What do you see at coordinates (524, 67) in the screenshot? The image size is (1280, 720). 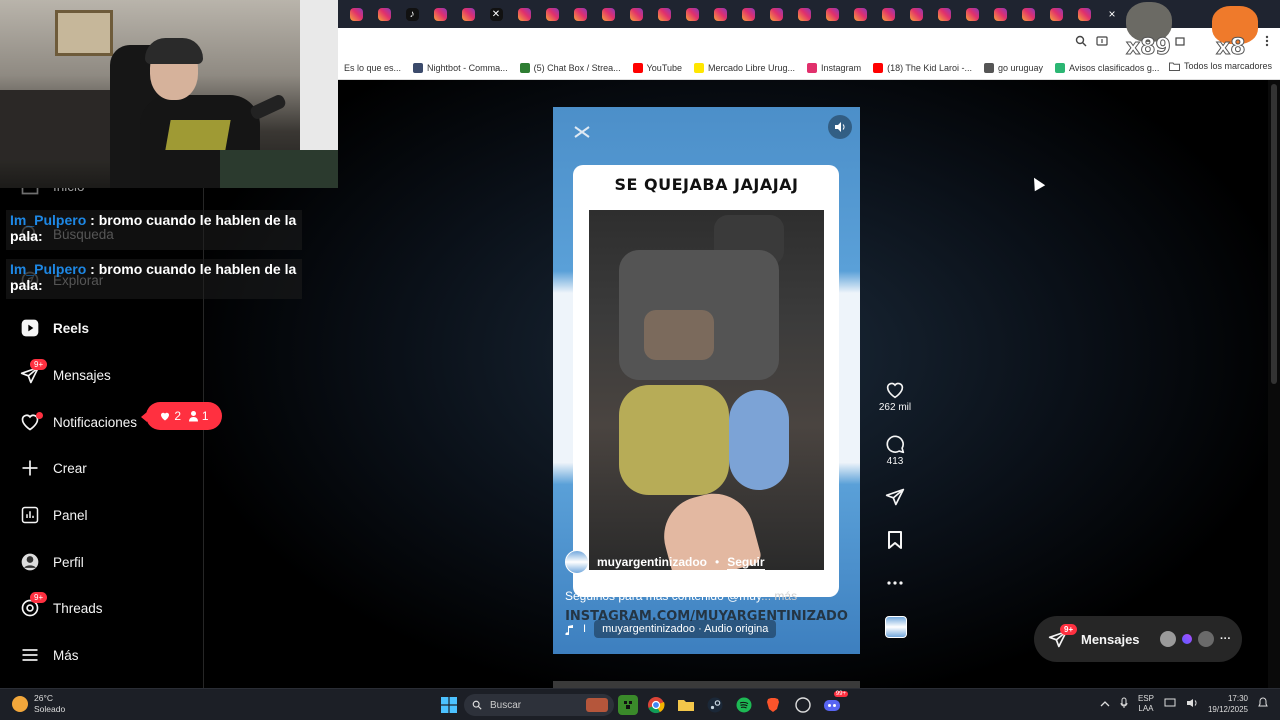 I see `chatbox-icon` at bounding box center [524, 67].